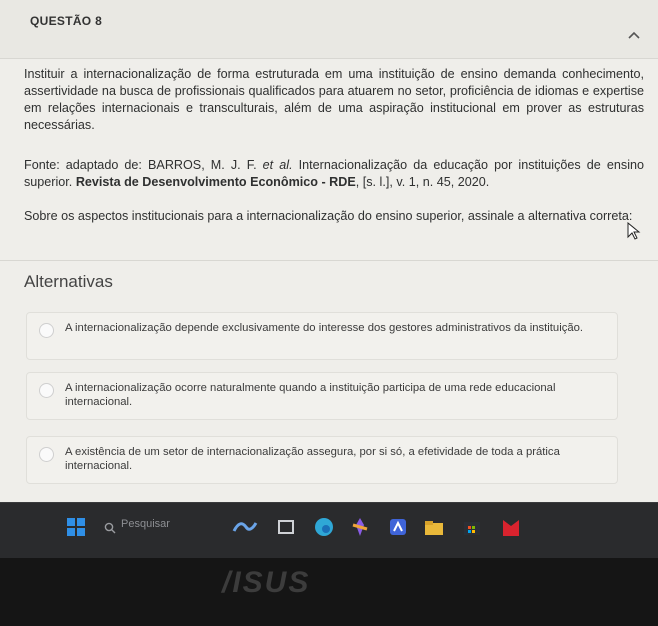 The height and width of the screenshot is (626, 658). Describe the element at coordinates (68, 281) in the screenshot. I see `alternatives-heading: Alternativas` at that location.